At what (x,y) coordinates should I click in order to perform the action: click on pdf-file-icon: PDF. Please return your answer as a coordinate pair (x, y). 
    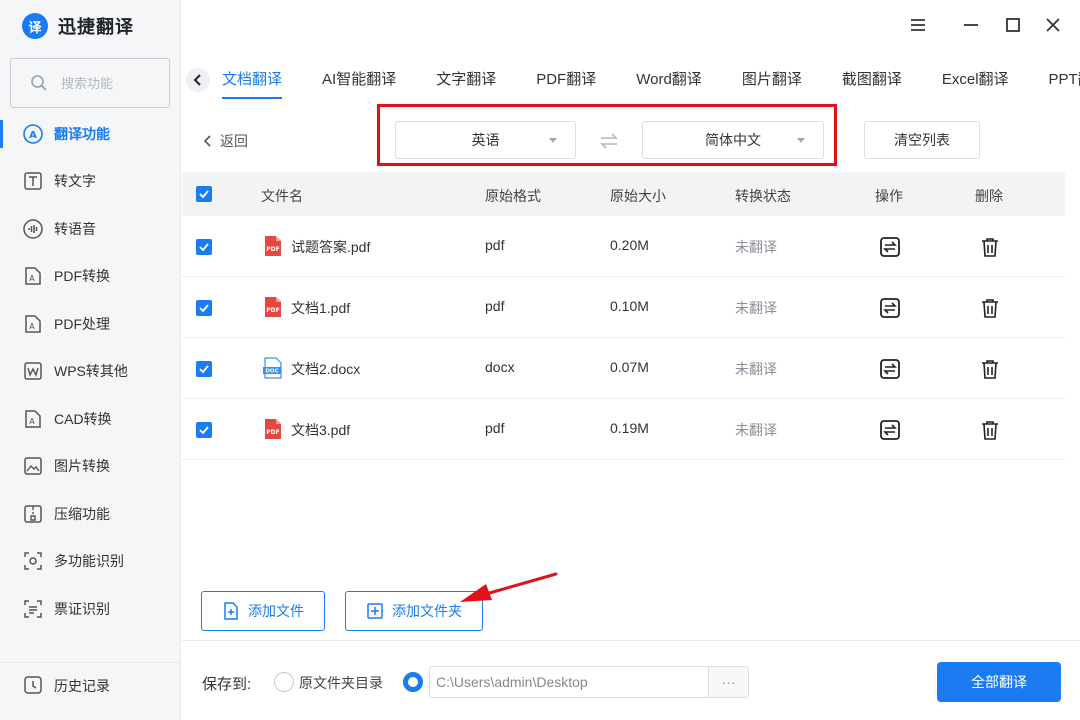
    Looking at the image, I should click on (273, 429).